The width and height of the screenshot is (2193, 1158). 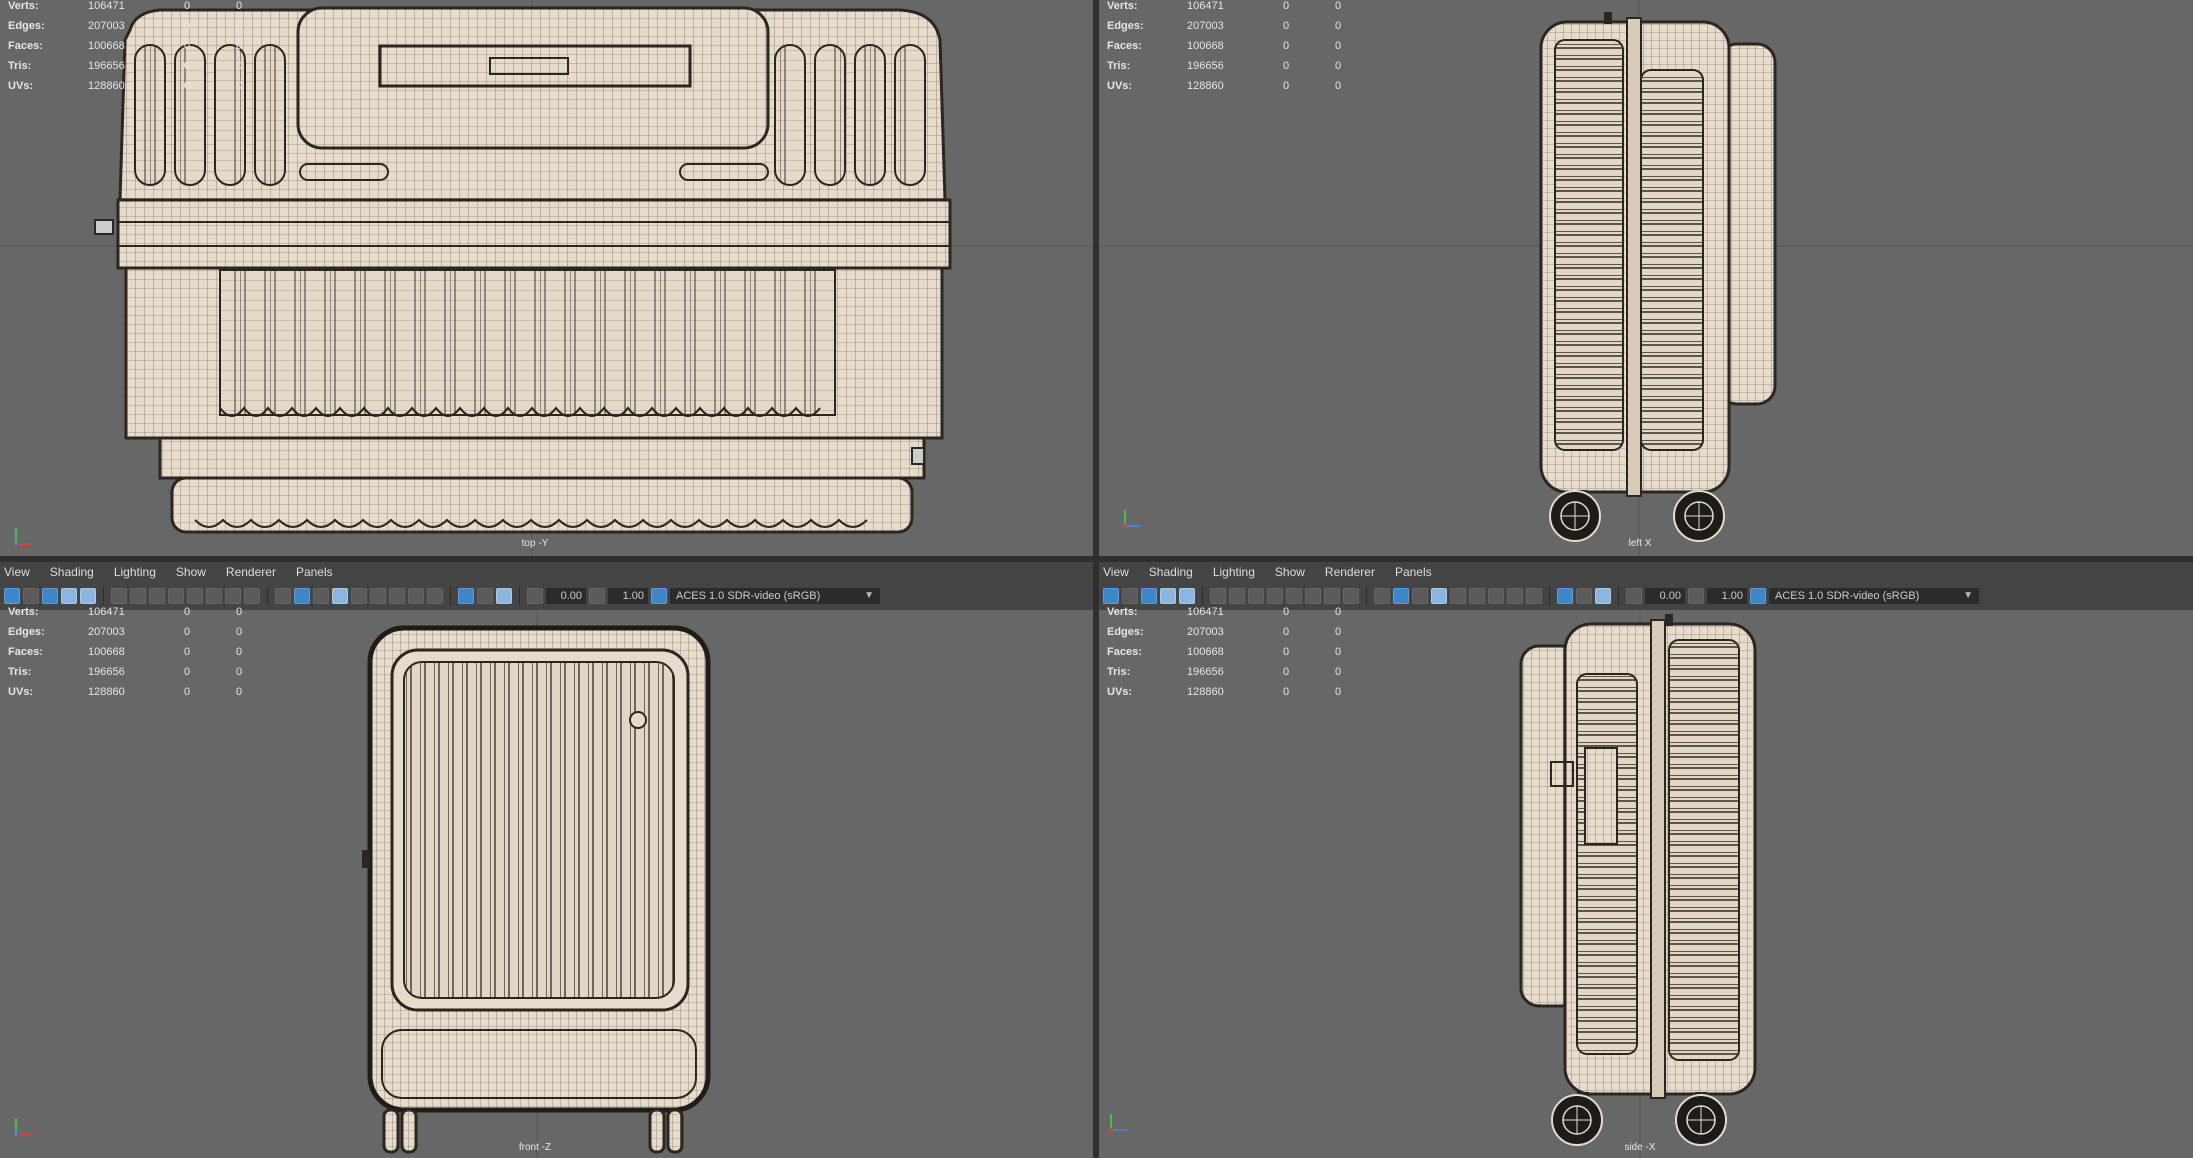 I want to click on viewport-divider-horizontal, so click(x=1096, y=559).